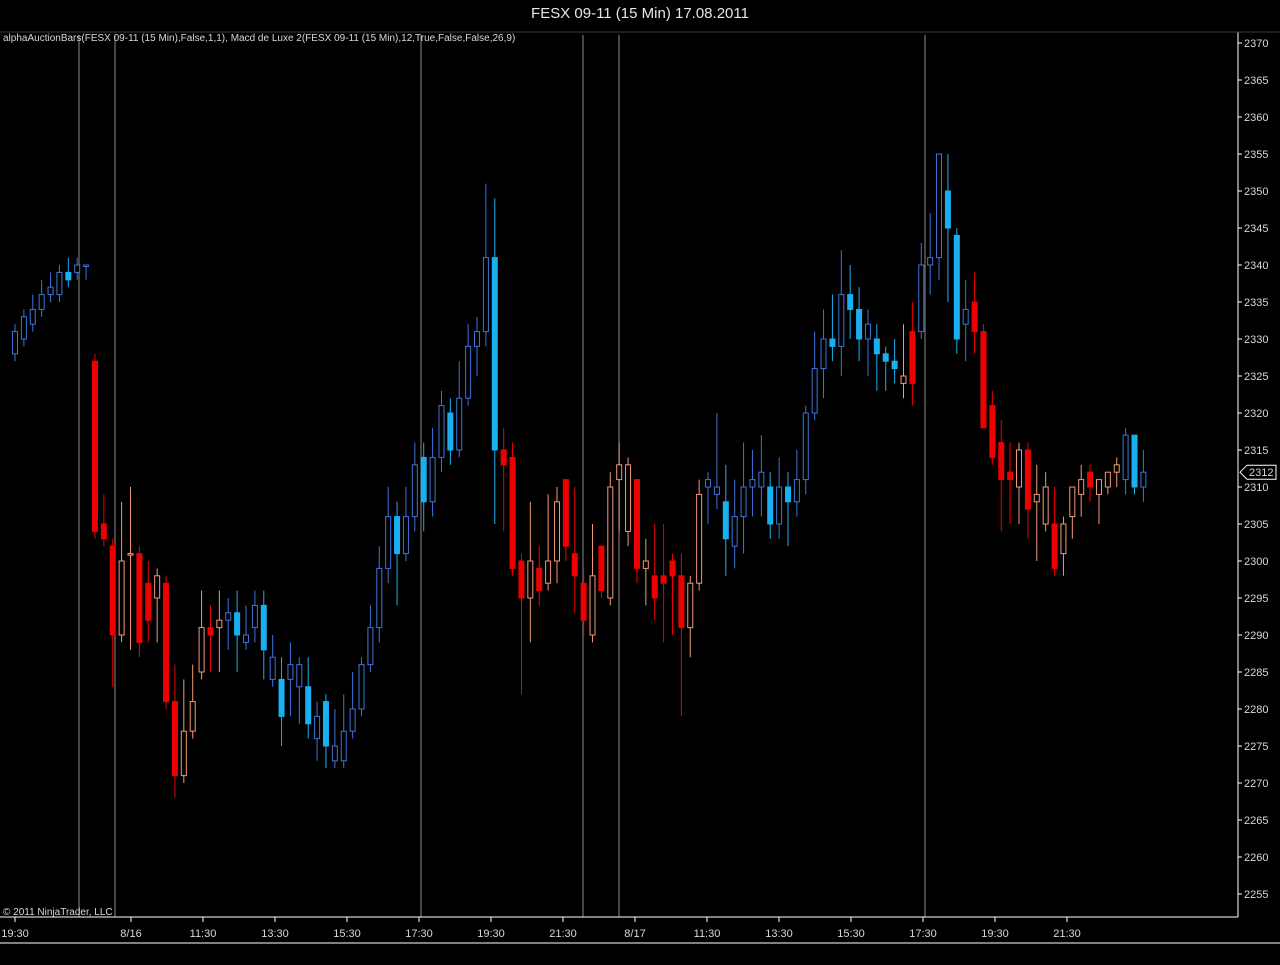 The image size is (1280, 965). Describe the element at coordinates (491, 934) in the screenshot. I see `x-tick-label: 19:30` at that location.